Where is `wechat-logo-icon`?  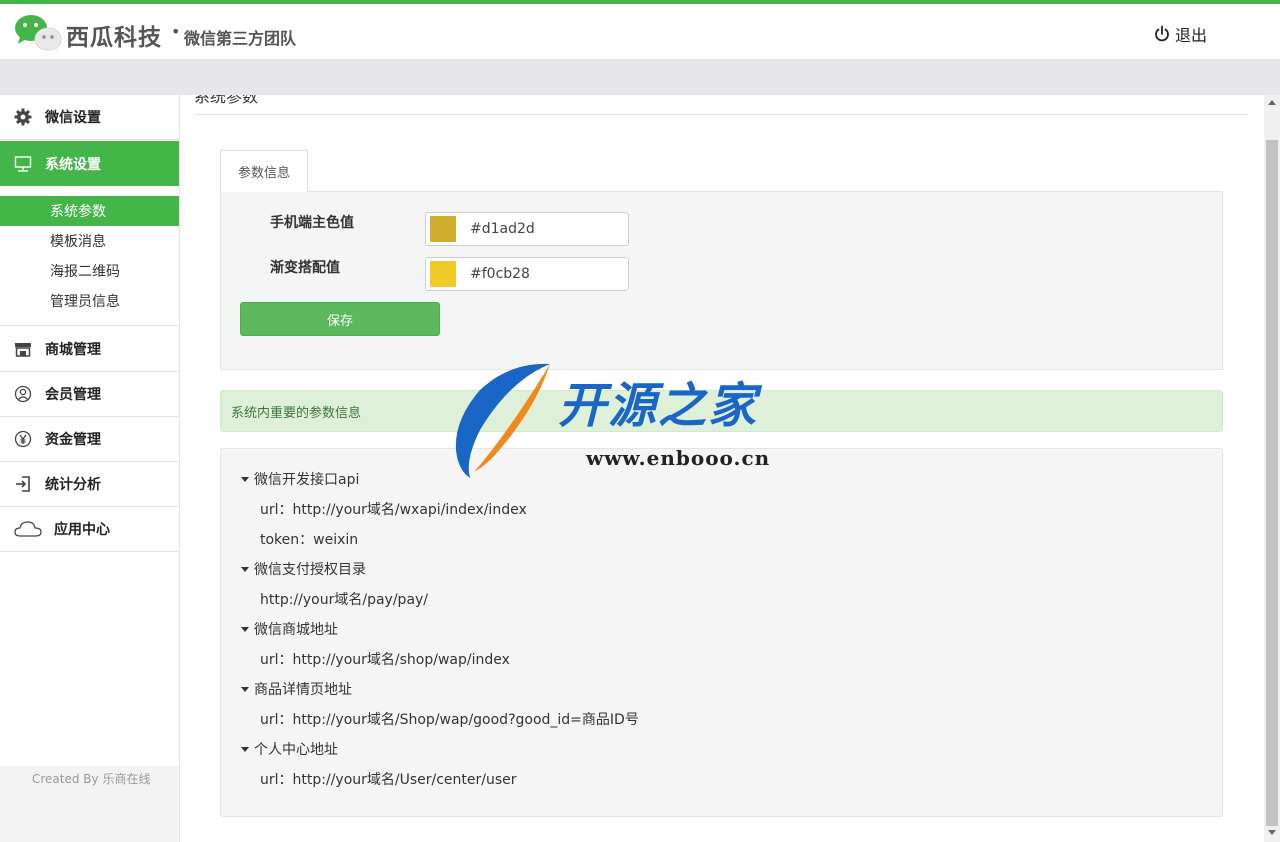
wechat-logo-icon is located at coordinates (38, 33).